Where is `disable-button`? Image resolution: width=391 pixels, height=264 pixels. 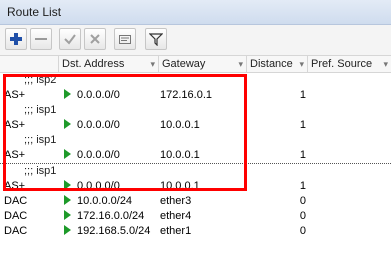 disable-button is located at coordinates (95, 39).